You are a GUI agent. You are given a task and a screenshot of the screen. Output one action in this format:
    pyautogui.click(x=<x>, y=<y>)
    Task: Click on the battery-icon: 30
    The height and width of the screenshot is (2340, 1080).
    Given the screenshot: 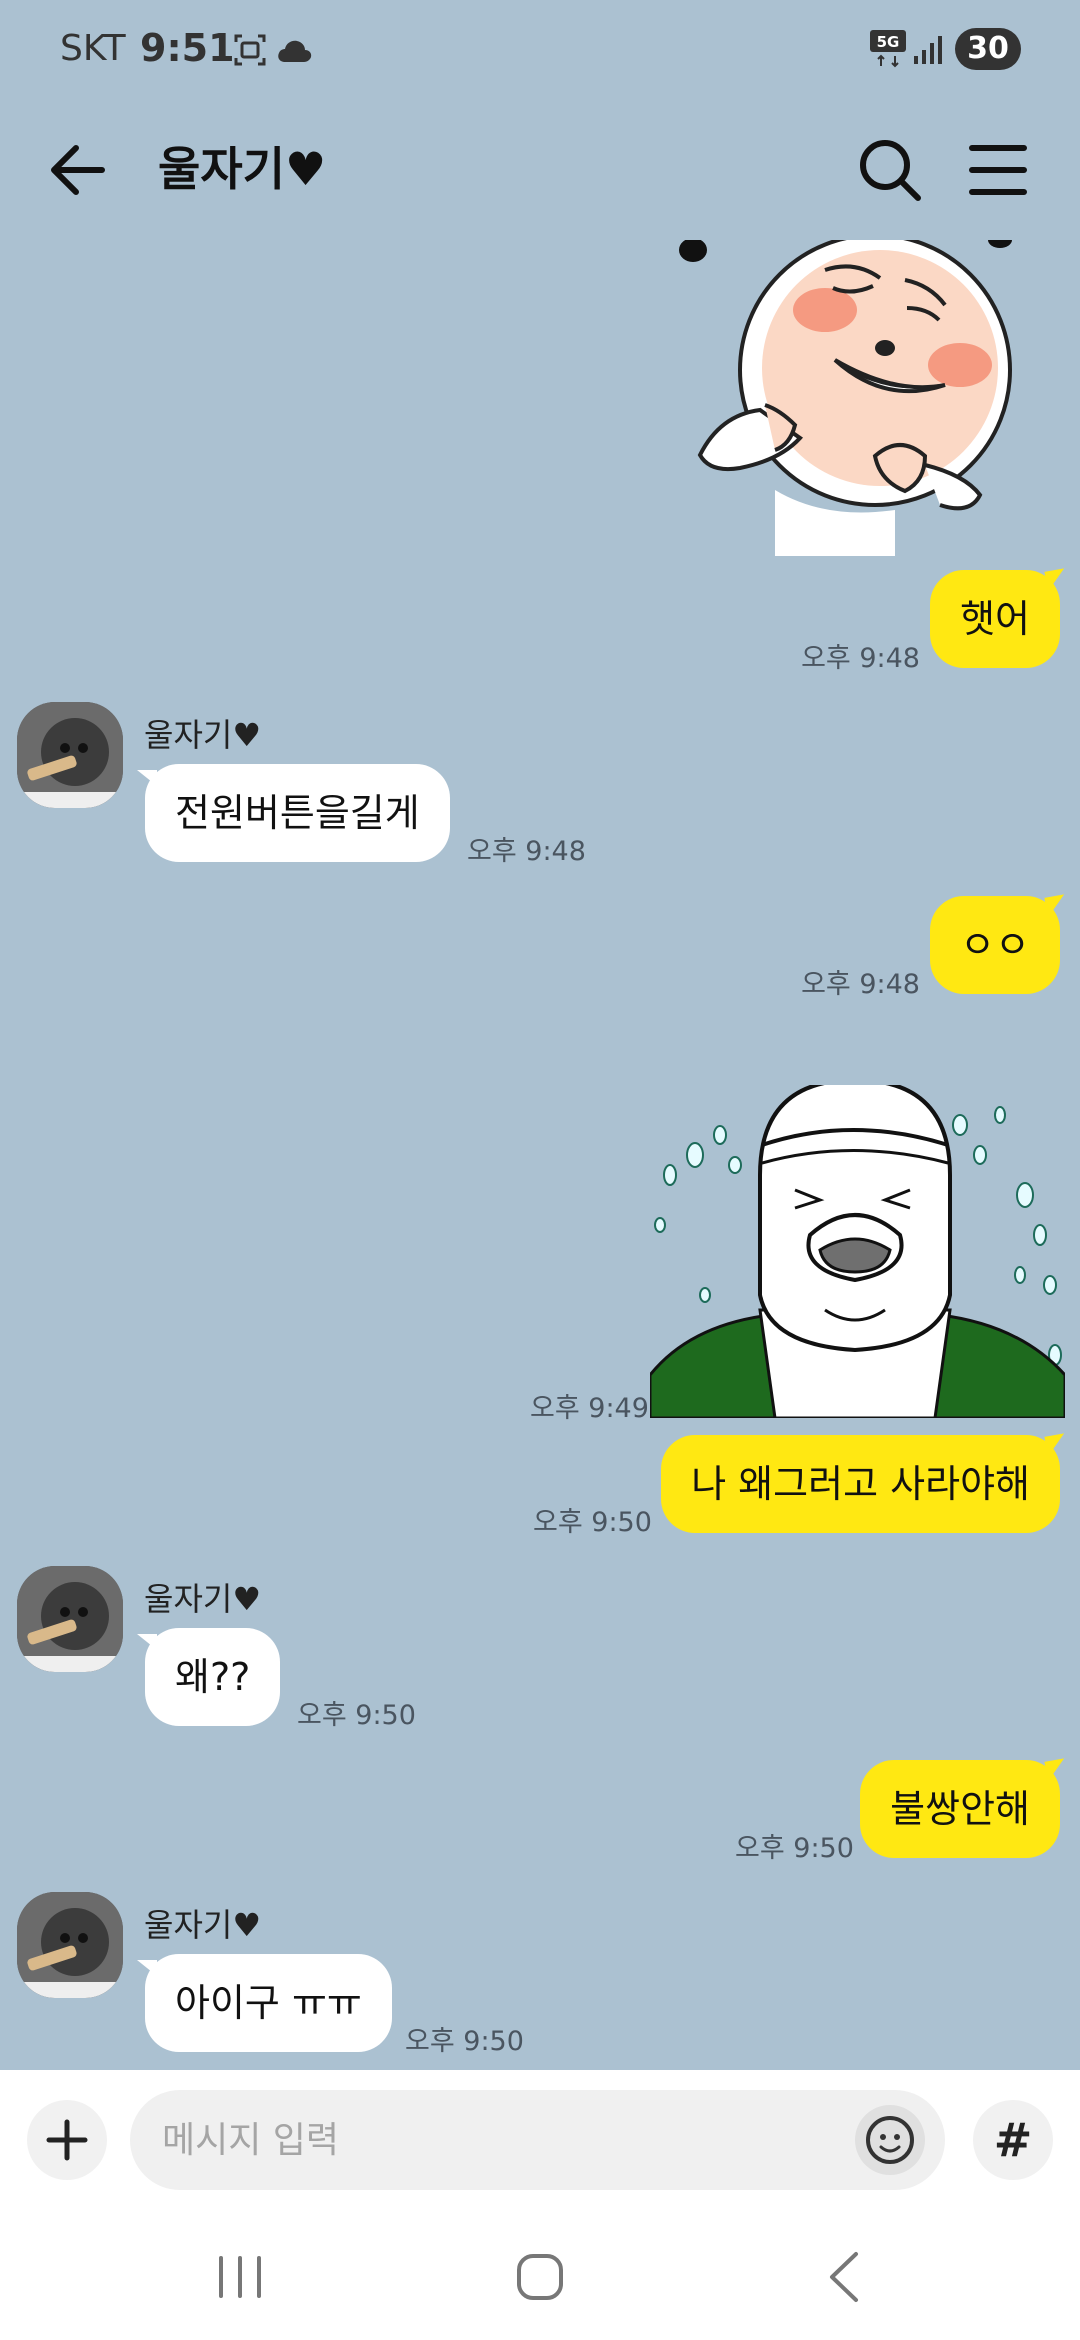 What is the action you would take?
    pyautogui.click(x=988, y=49)
    